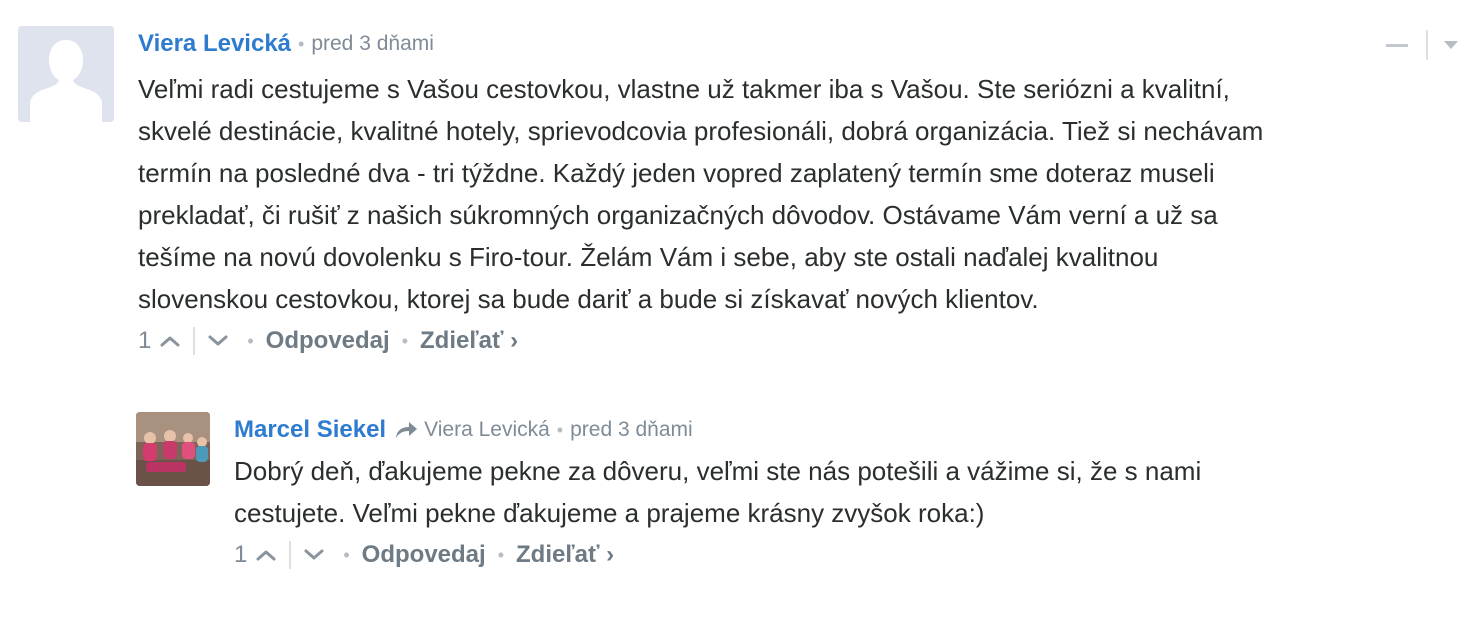  Describe the element at coordinates (798, 44) in the screenshot. I see `comment-header: Viera Levická • pred 3 dňami` at that location.